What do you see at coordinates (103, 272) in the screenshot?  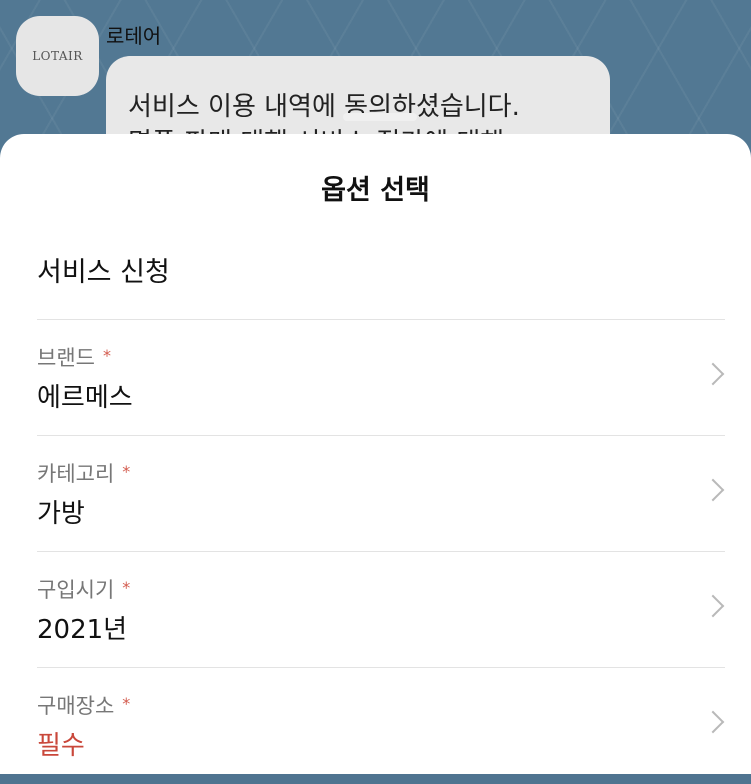 I see `section-title: 서비스 신청` at bounding box center [103, 272].